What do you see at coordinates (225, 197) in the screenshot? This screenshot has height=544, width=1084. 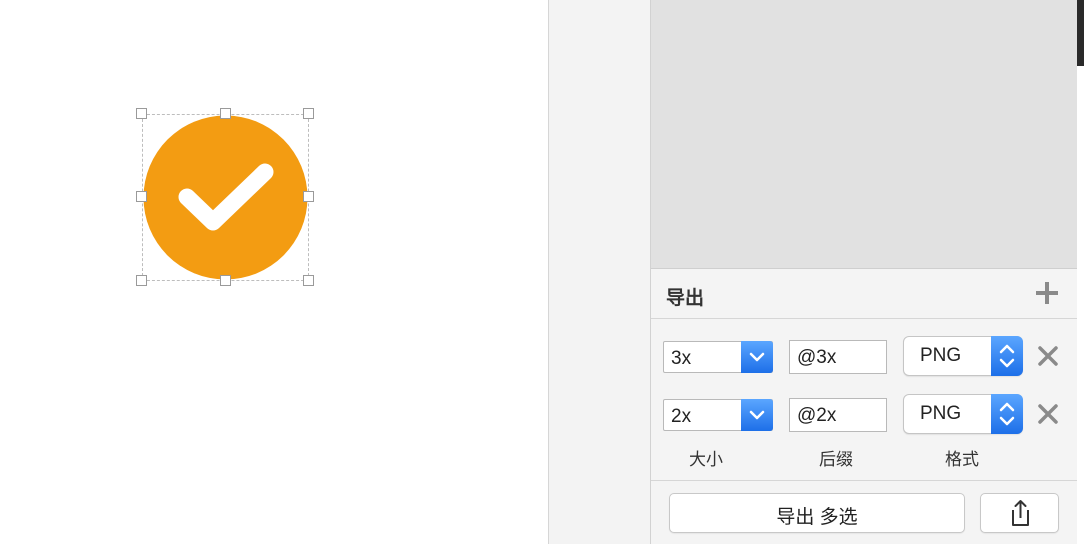 I see `checkmark-circle-icon` at bounding box center [225, 197].